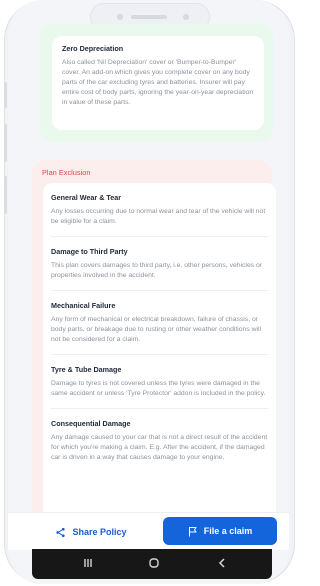 Image resolution: width=320 pixels, height=586 pixels. I want to click on notch-speaker, so click(149, 17).